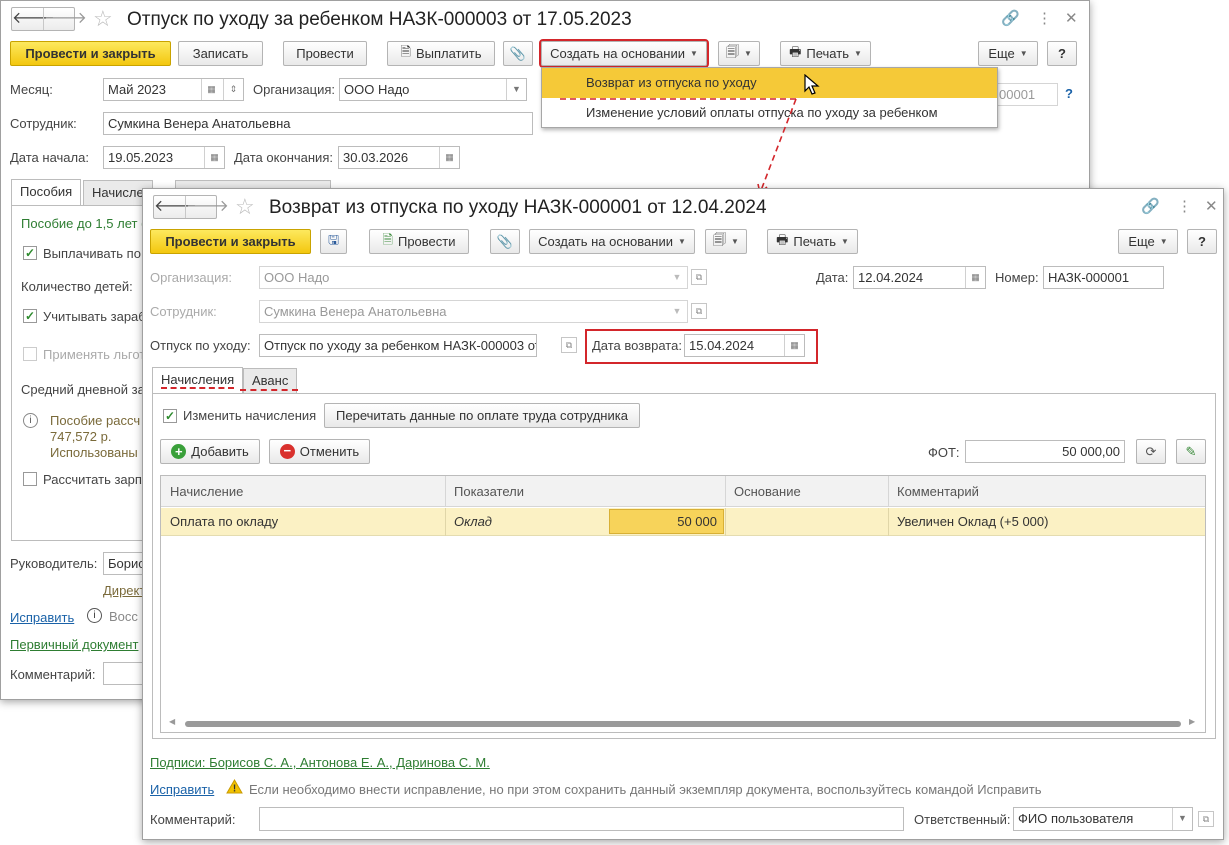 The height and width of the screenshot is (845, 1229). I want to click on warning-icon: !, so click(234, 787).